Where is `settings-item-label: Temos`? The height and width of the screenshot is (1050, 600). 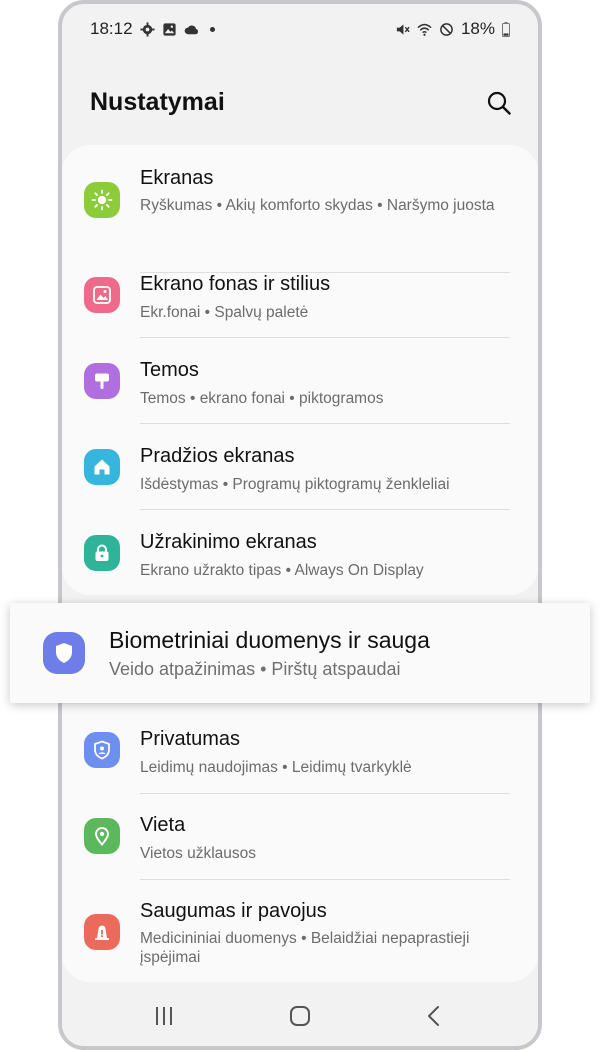 settings-item-label: Temos is located at coordinates (169, 370).